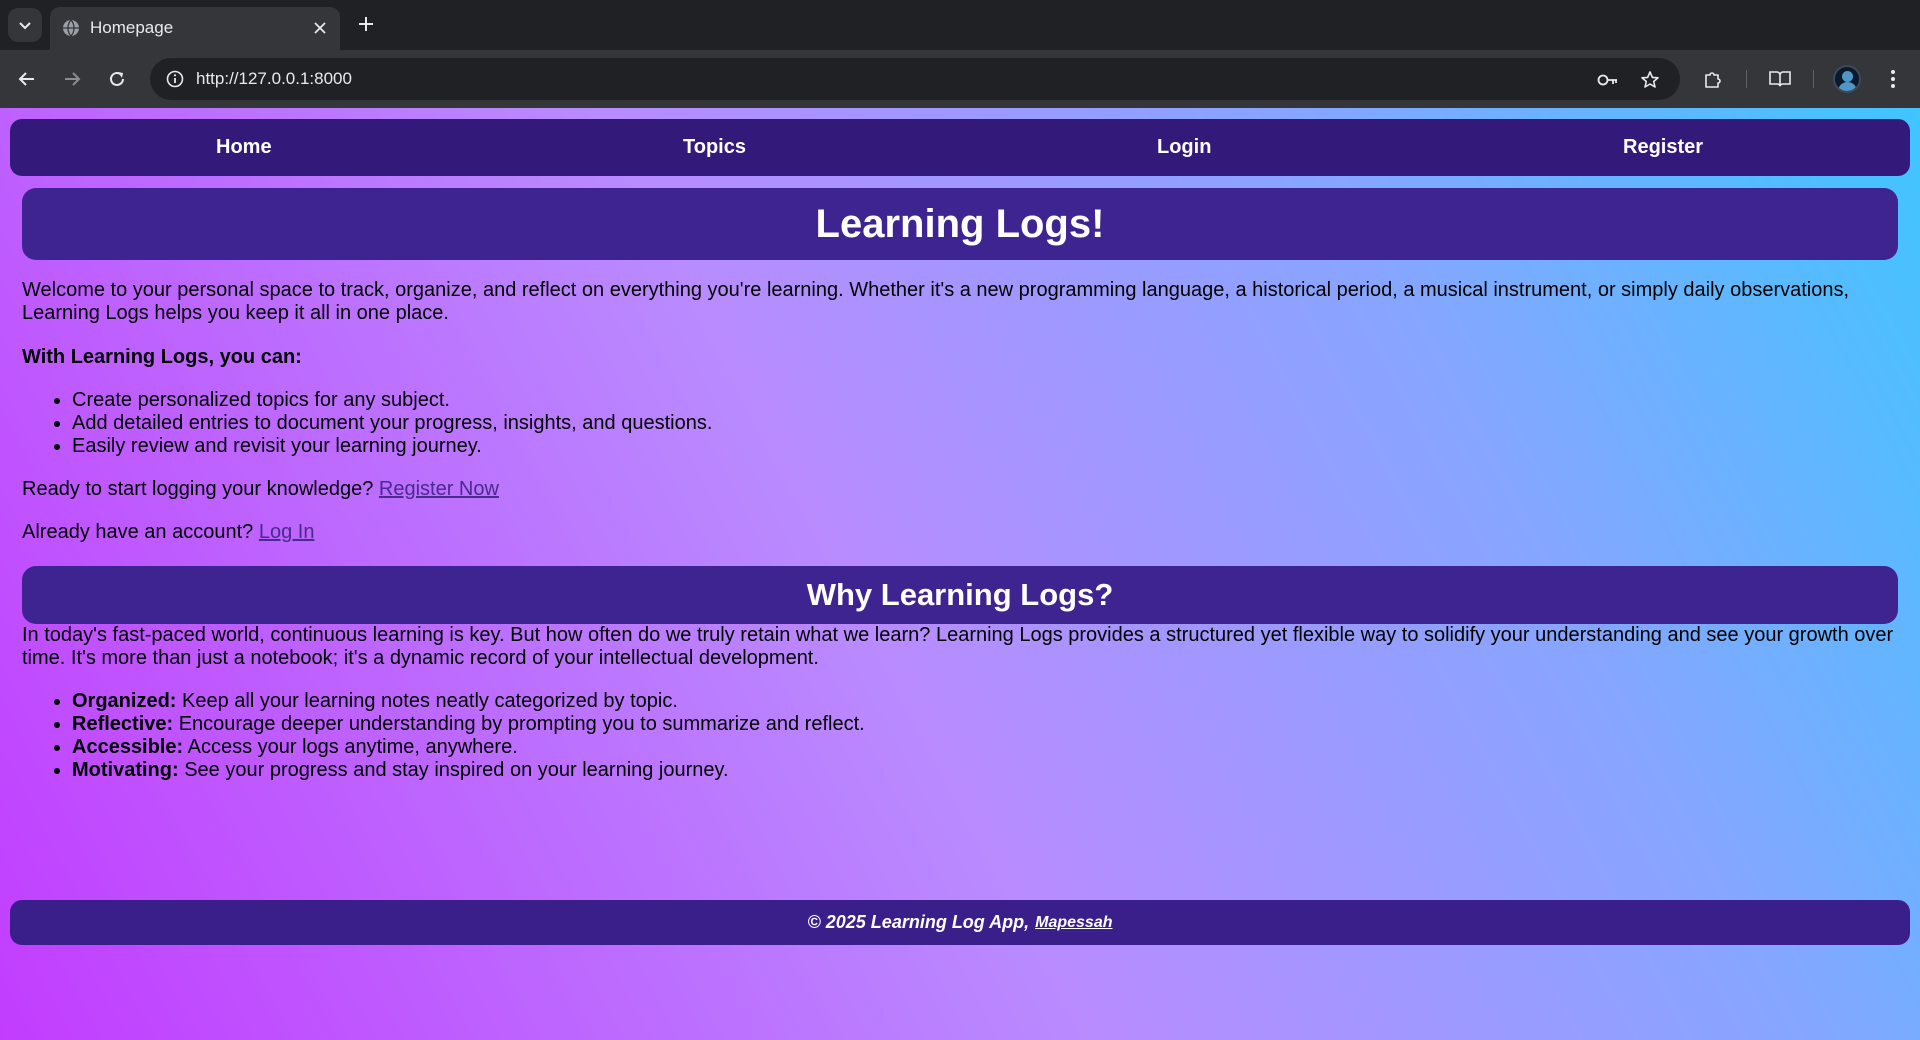  I want to click on nav-topics-link: Topics, so click(714, 147).